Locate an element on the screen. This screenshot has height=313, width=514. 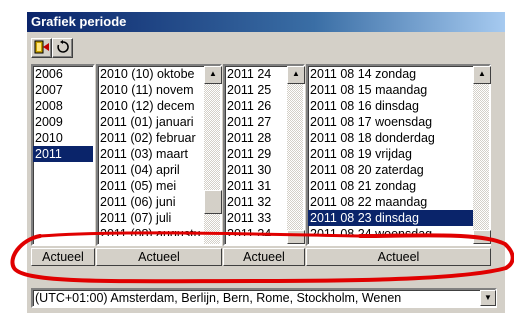
day-list-item: 2011 08 24 woensdag is located at coordinates (398, 231).